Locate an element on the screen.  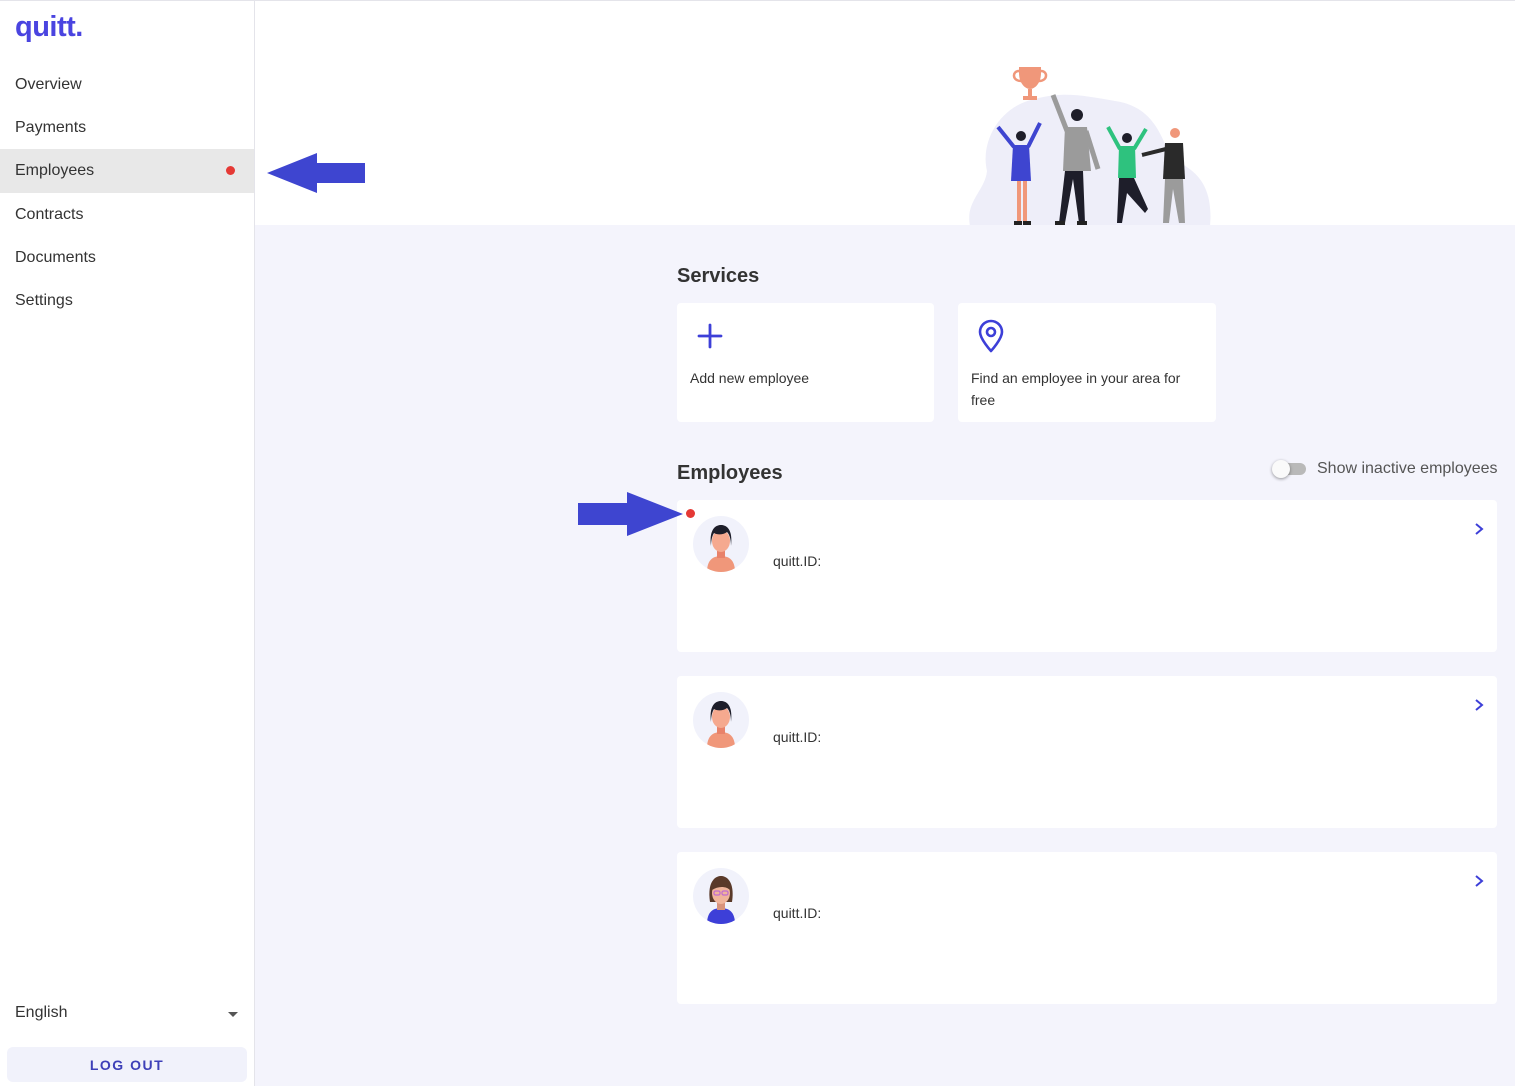
find-employee-card: Find an employee in your area for free is located at coordinates (1087, 362).